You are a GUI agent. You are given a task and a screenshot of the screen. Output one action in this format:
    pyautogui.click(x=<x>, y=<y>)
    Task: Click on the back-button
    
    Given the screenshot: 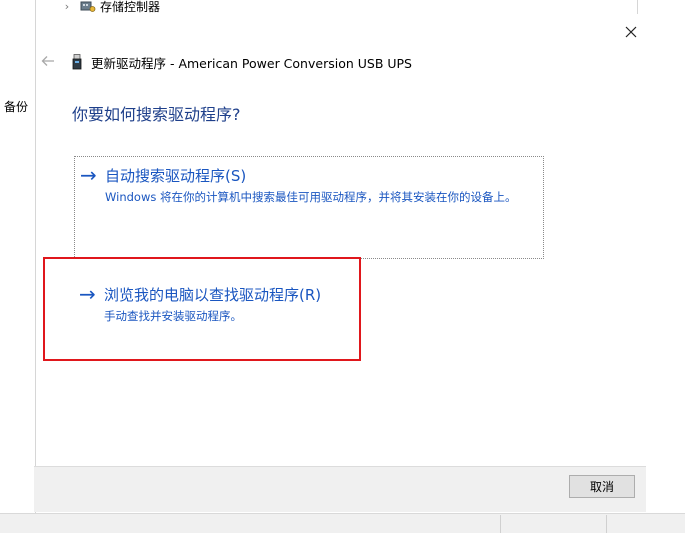 What is the action you would take?
    pyautogui.click(x=48, y=62)
    